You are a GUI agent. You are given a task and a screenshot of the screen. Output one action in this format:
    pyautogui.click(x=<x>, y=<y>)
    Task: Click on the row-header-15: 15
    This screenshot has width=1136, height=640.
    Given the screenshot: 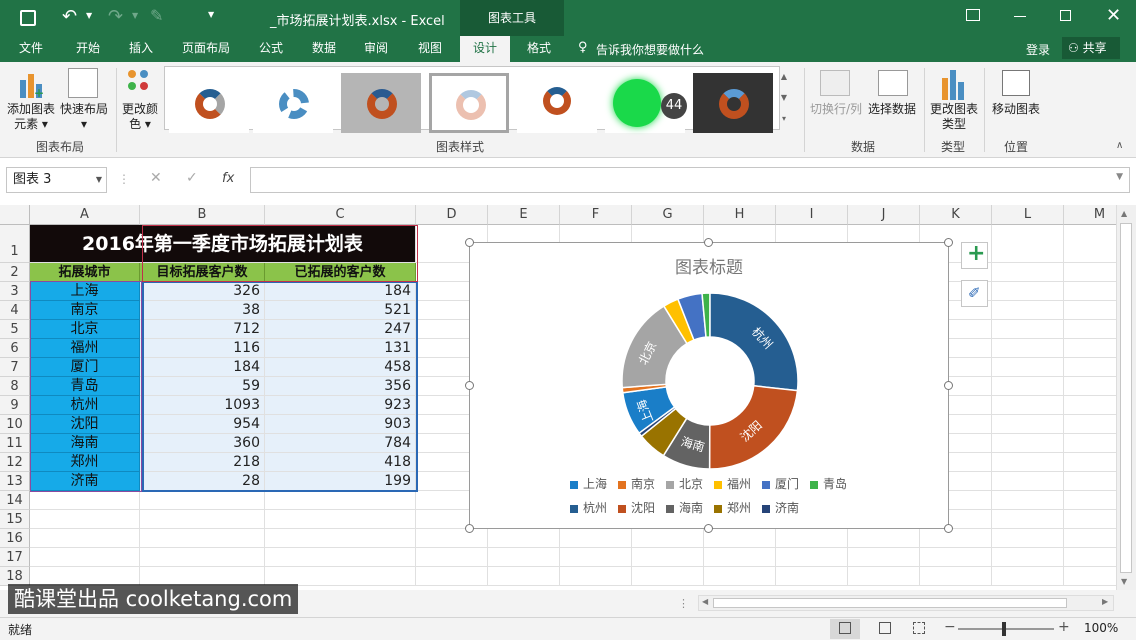 What is the action you would take?
    pyautogui.click(x=15, y=519)
    